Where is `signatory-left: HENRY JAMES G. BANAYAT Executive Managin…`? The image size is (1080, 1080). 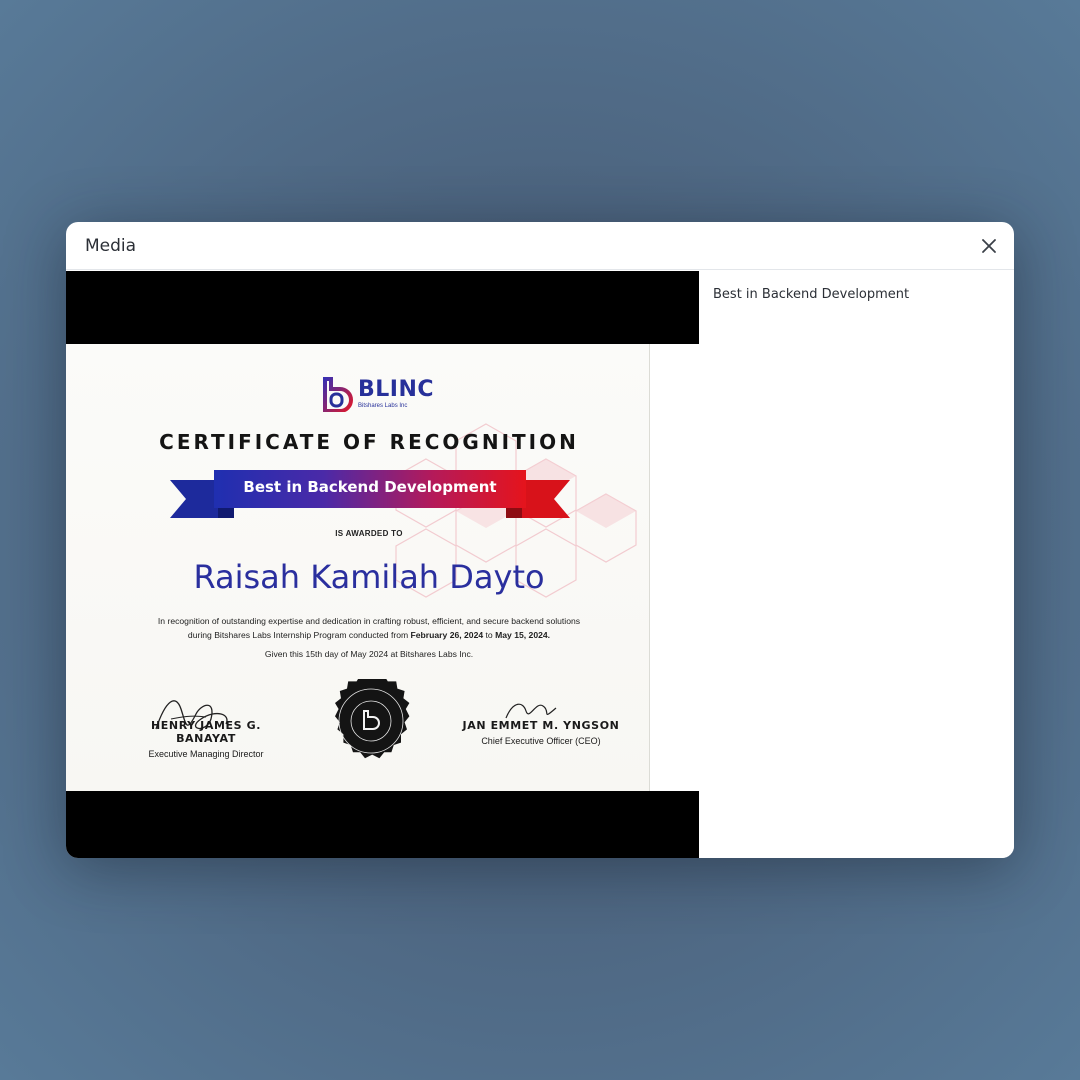 signatory-left: HENRY JAMES G. BANAYAT Executive Managin… is located at coordinates (206, 739).